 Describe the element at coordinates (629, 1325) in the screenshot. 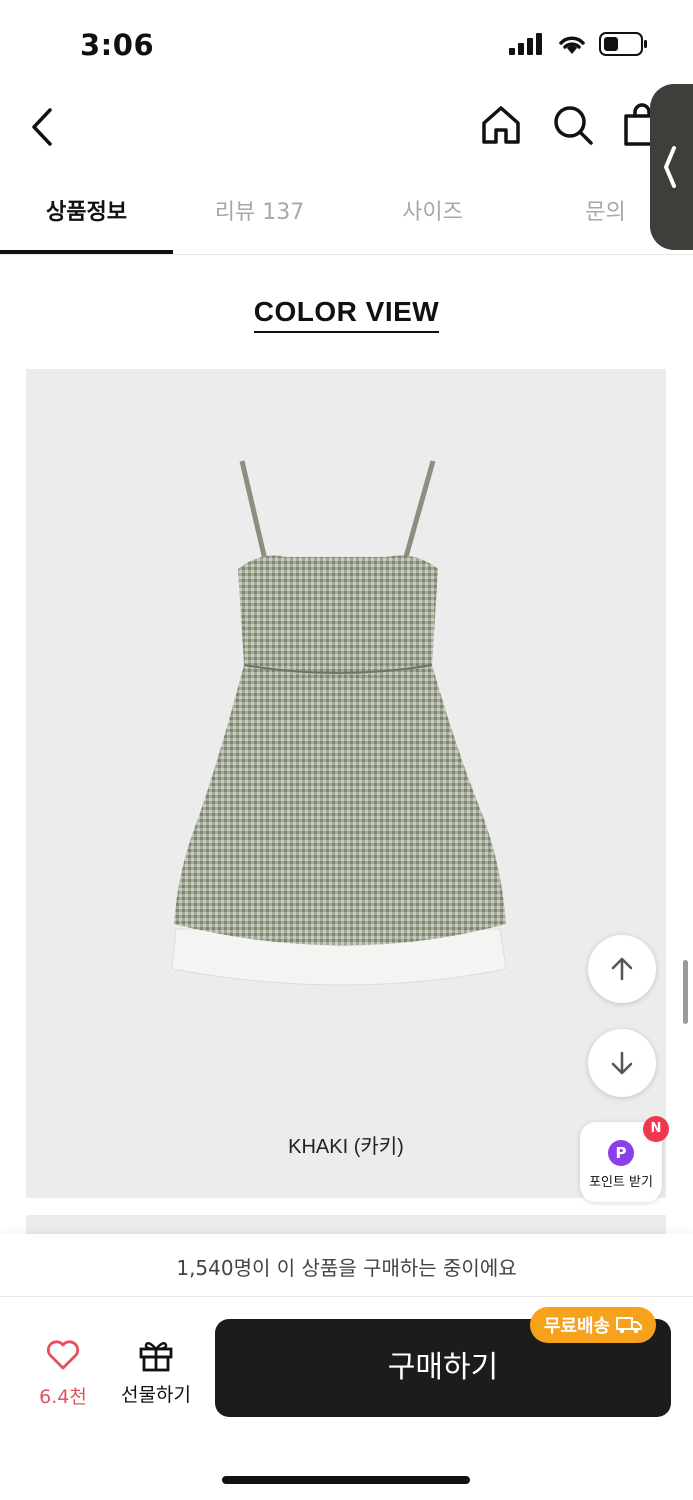

I see `truck-icon` at that location.